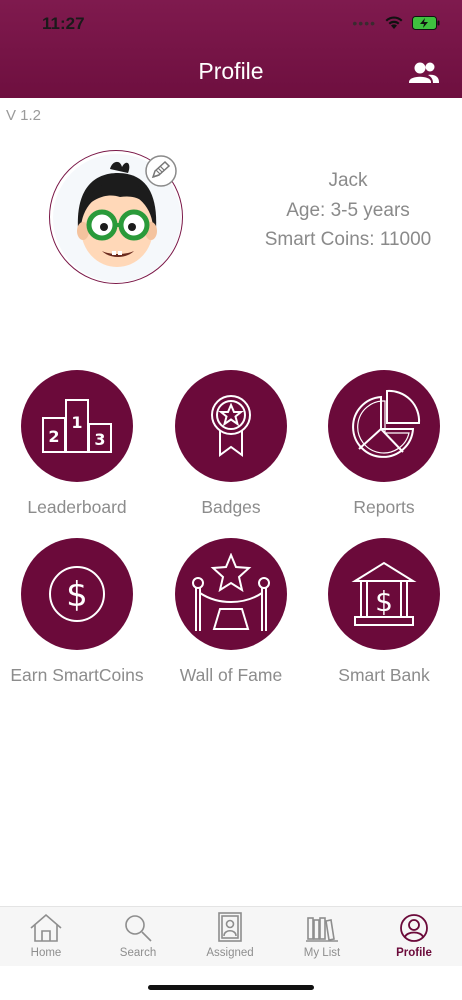  Describe the element at coordinates (231, 71) in the screenshot. I see `page-title: Profile` at that location.